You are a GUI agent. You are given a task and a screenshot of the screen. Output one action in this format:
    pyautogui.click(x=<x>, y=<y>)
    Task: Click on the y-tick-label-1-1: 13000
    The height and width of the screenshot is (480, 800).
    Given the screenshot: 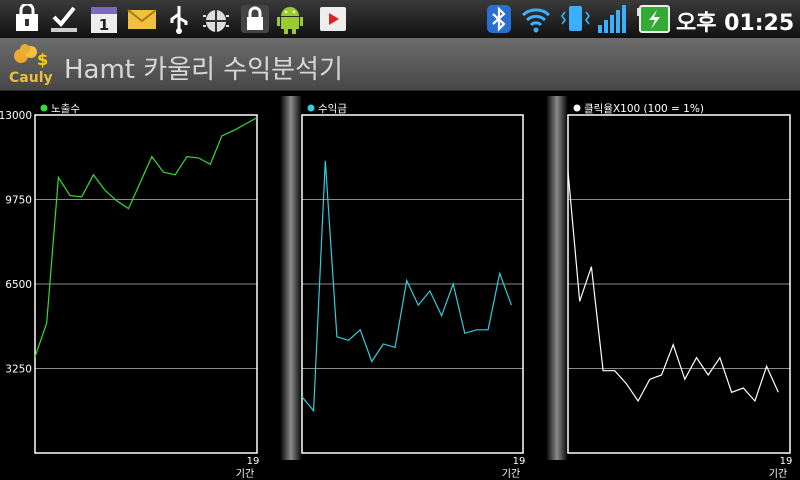 What is the action you would take?
    pyautogui.click(x=16, y=116)
    